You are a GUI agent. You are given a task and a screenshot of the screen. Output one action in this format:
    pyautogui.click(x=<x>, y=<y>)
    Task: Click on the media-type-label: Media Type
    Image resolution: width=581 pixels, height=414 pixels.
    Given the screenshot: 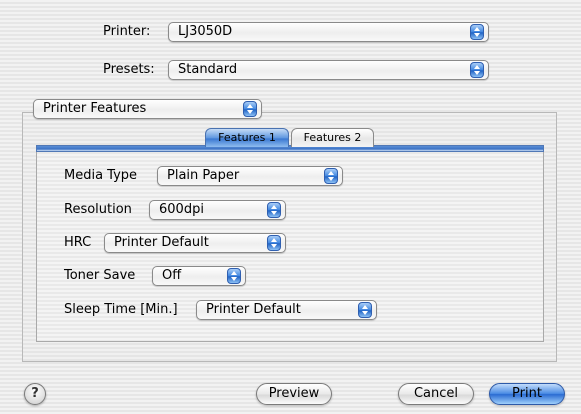 What is the action you would take?
    pyautogui.click(x=101, y=175)
    